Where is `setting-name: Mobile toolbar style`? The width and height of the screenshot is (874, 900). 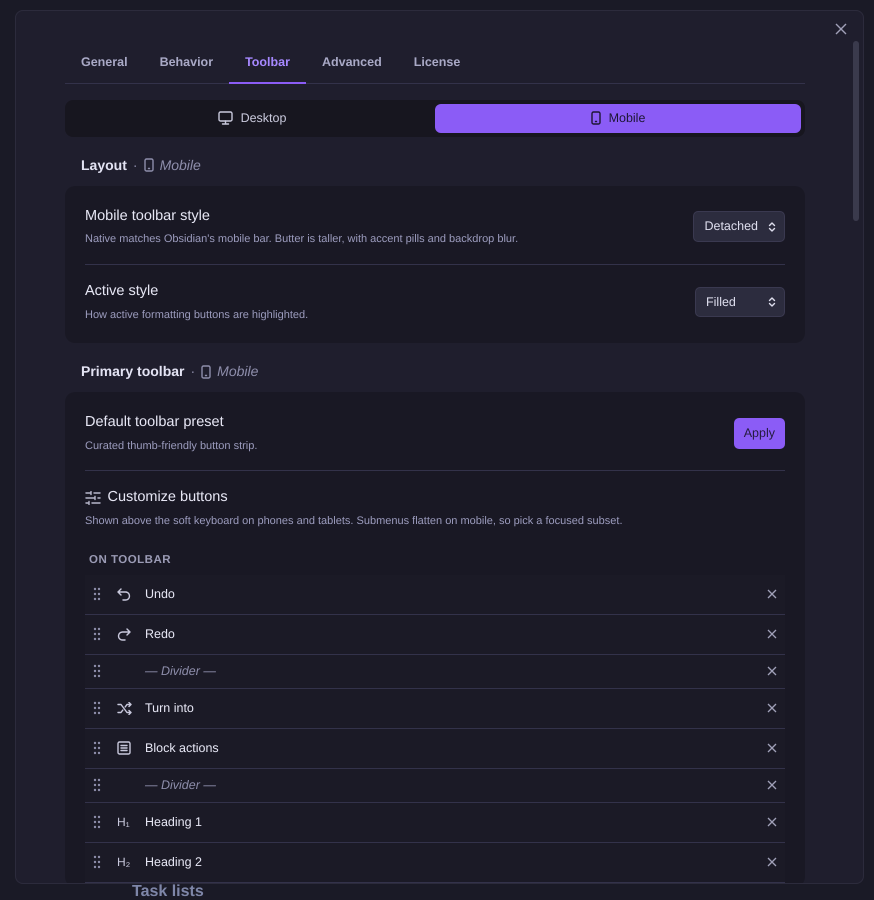
setting-name: Mobile toolbar style is located at coordinates (148, 216).